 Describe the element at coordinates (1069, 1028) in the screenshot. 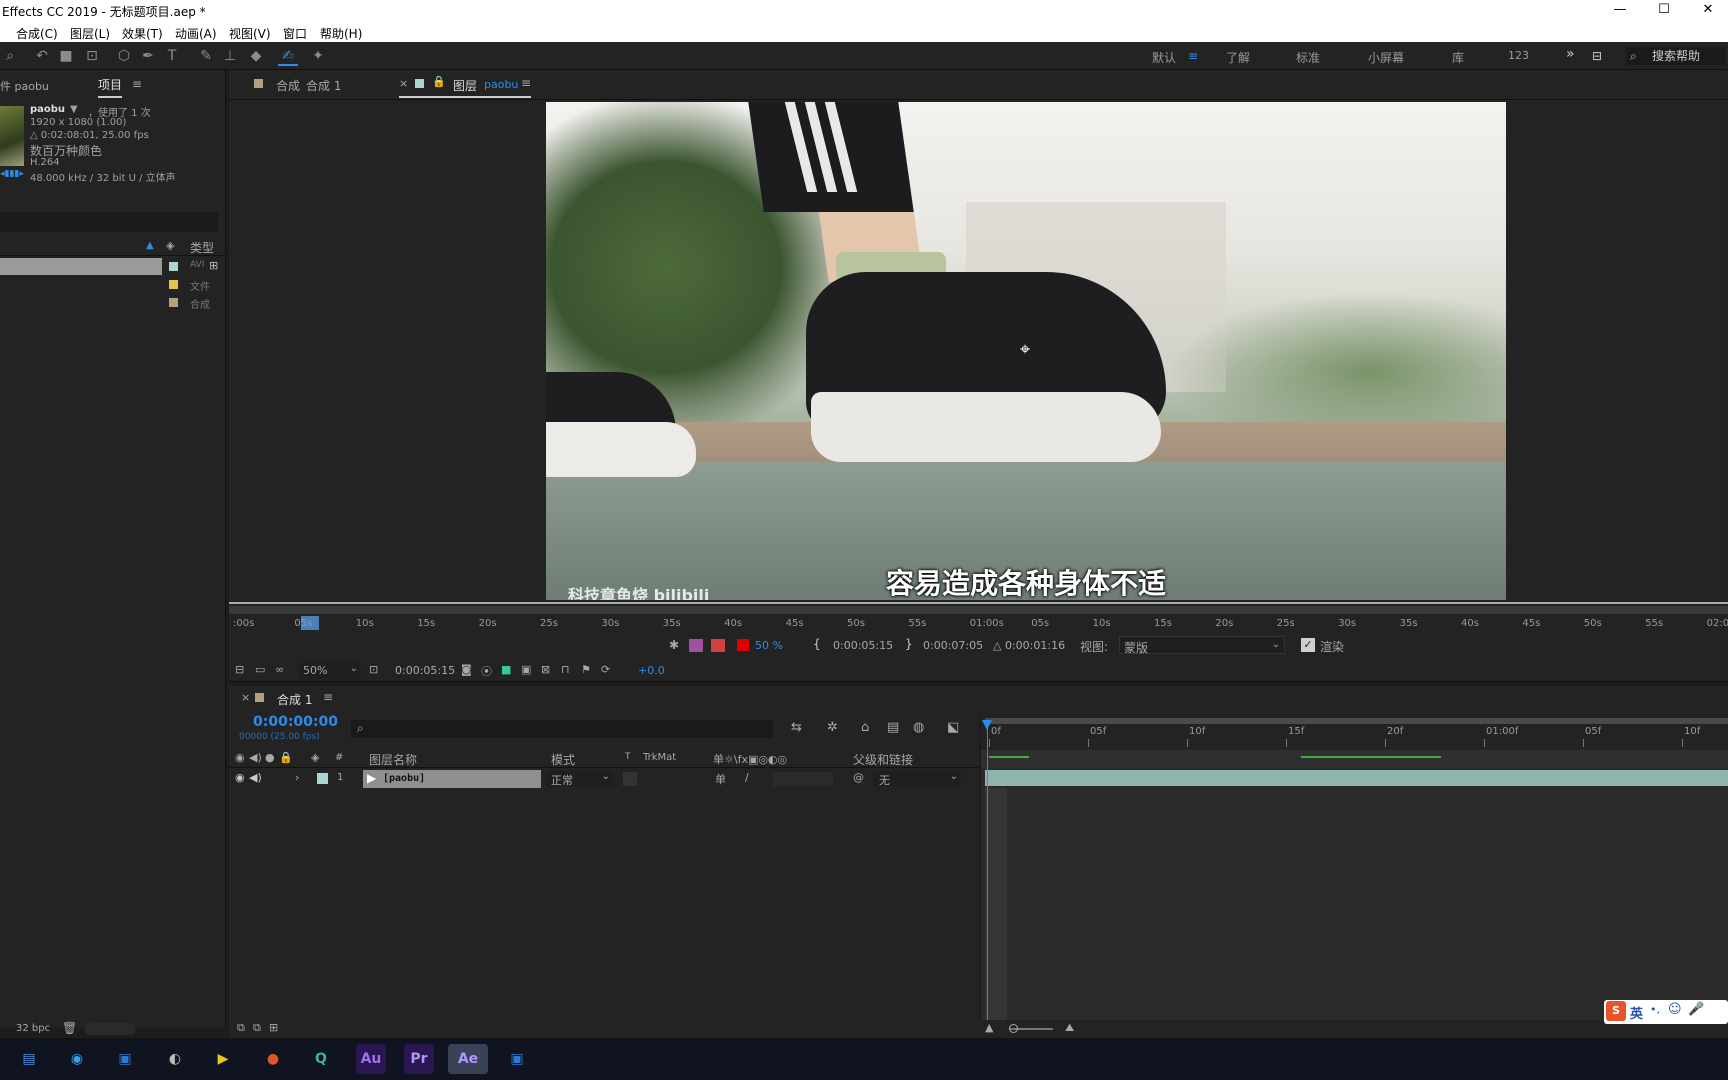

I see `zoom-in-icon: ⛰` at that location.